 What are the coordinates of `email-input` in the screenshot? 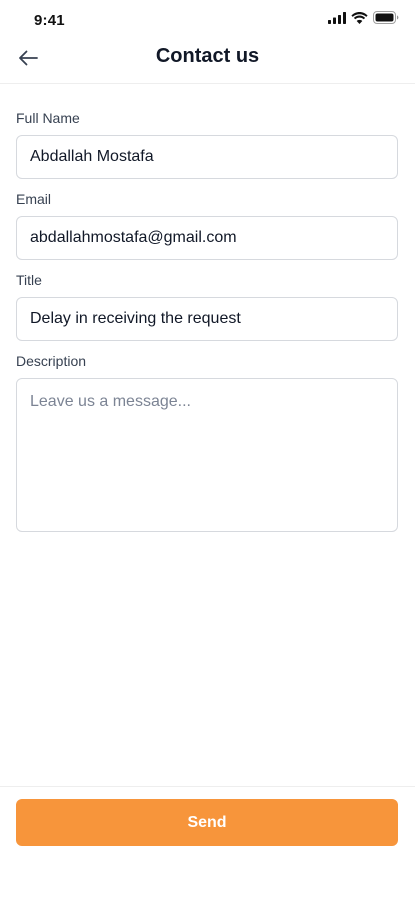 It's located at (207, 238).